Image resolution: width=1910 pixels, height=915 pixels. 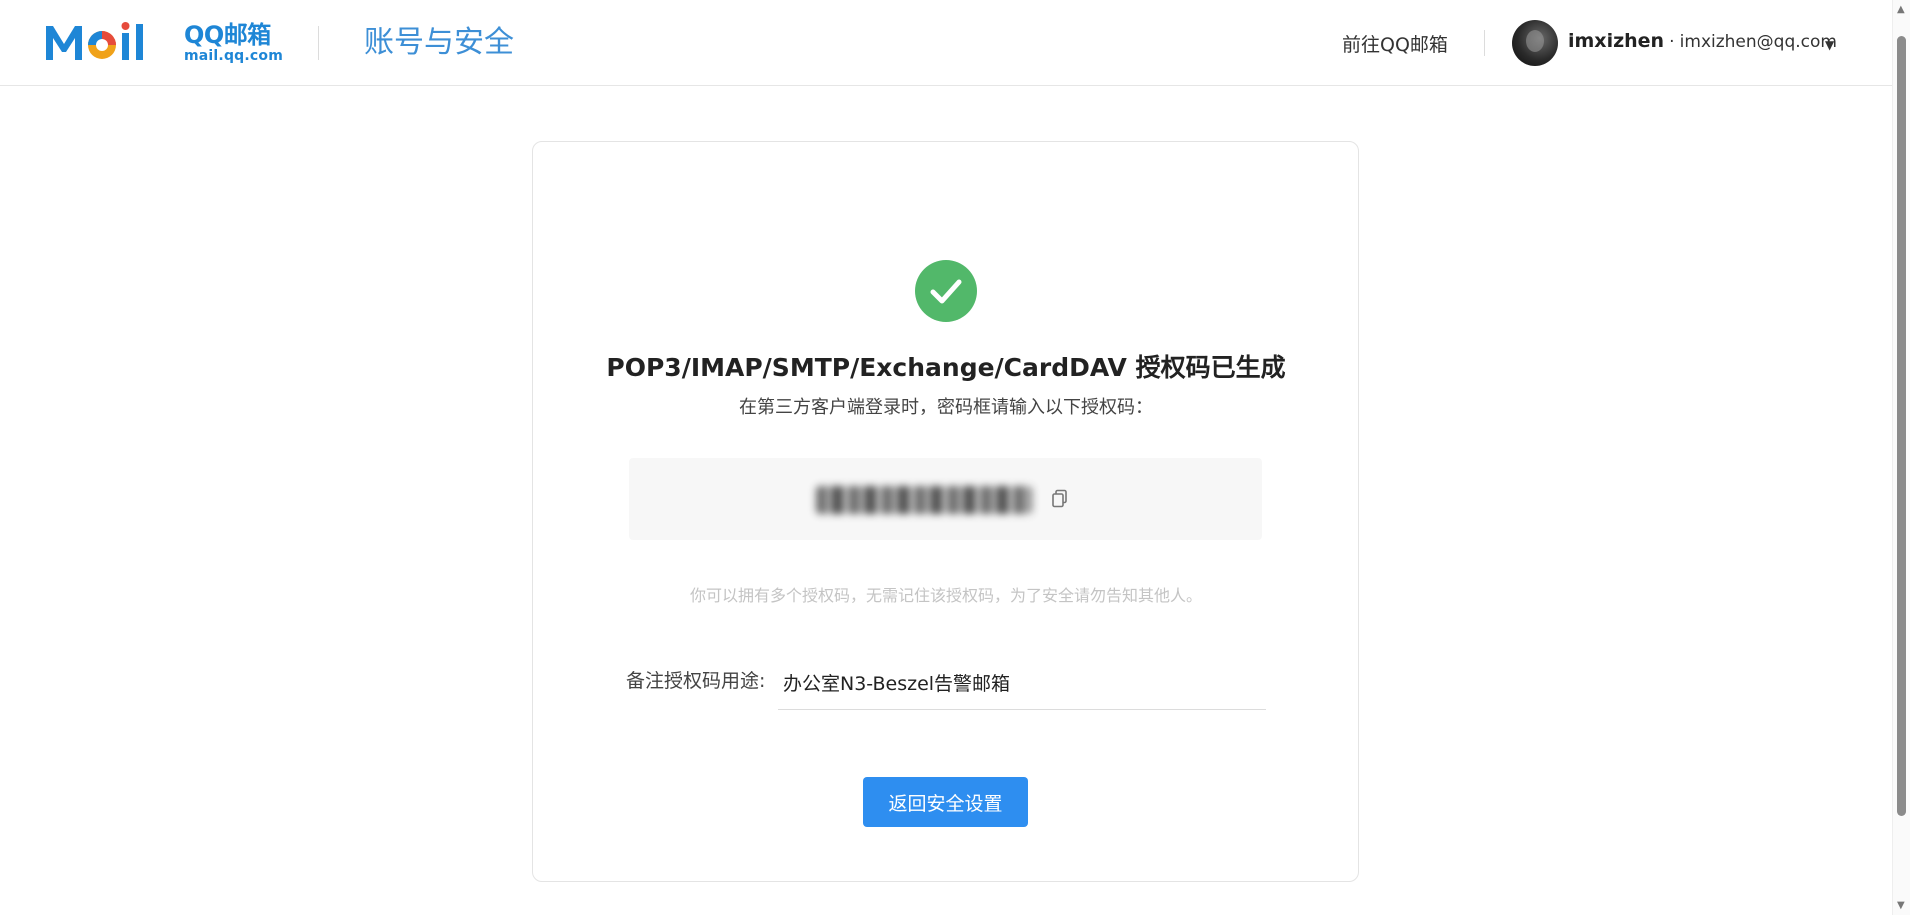 I want to click on note-input, so click(x=1022, y=683).